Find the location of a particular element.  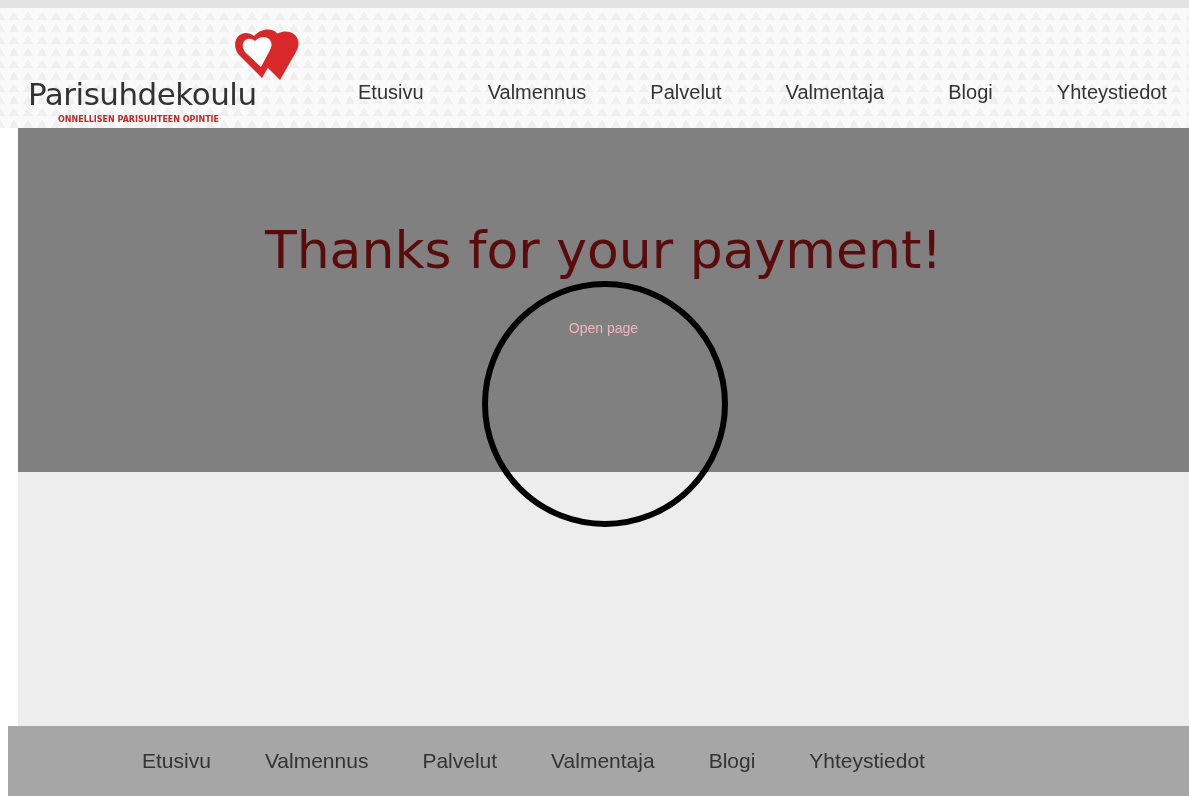

logo-tagline: ONNELLISEN PARISUHTEEN OPINTIE is located at coordinates (139, 119).